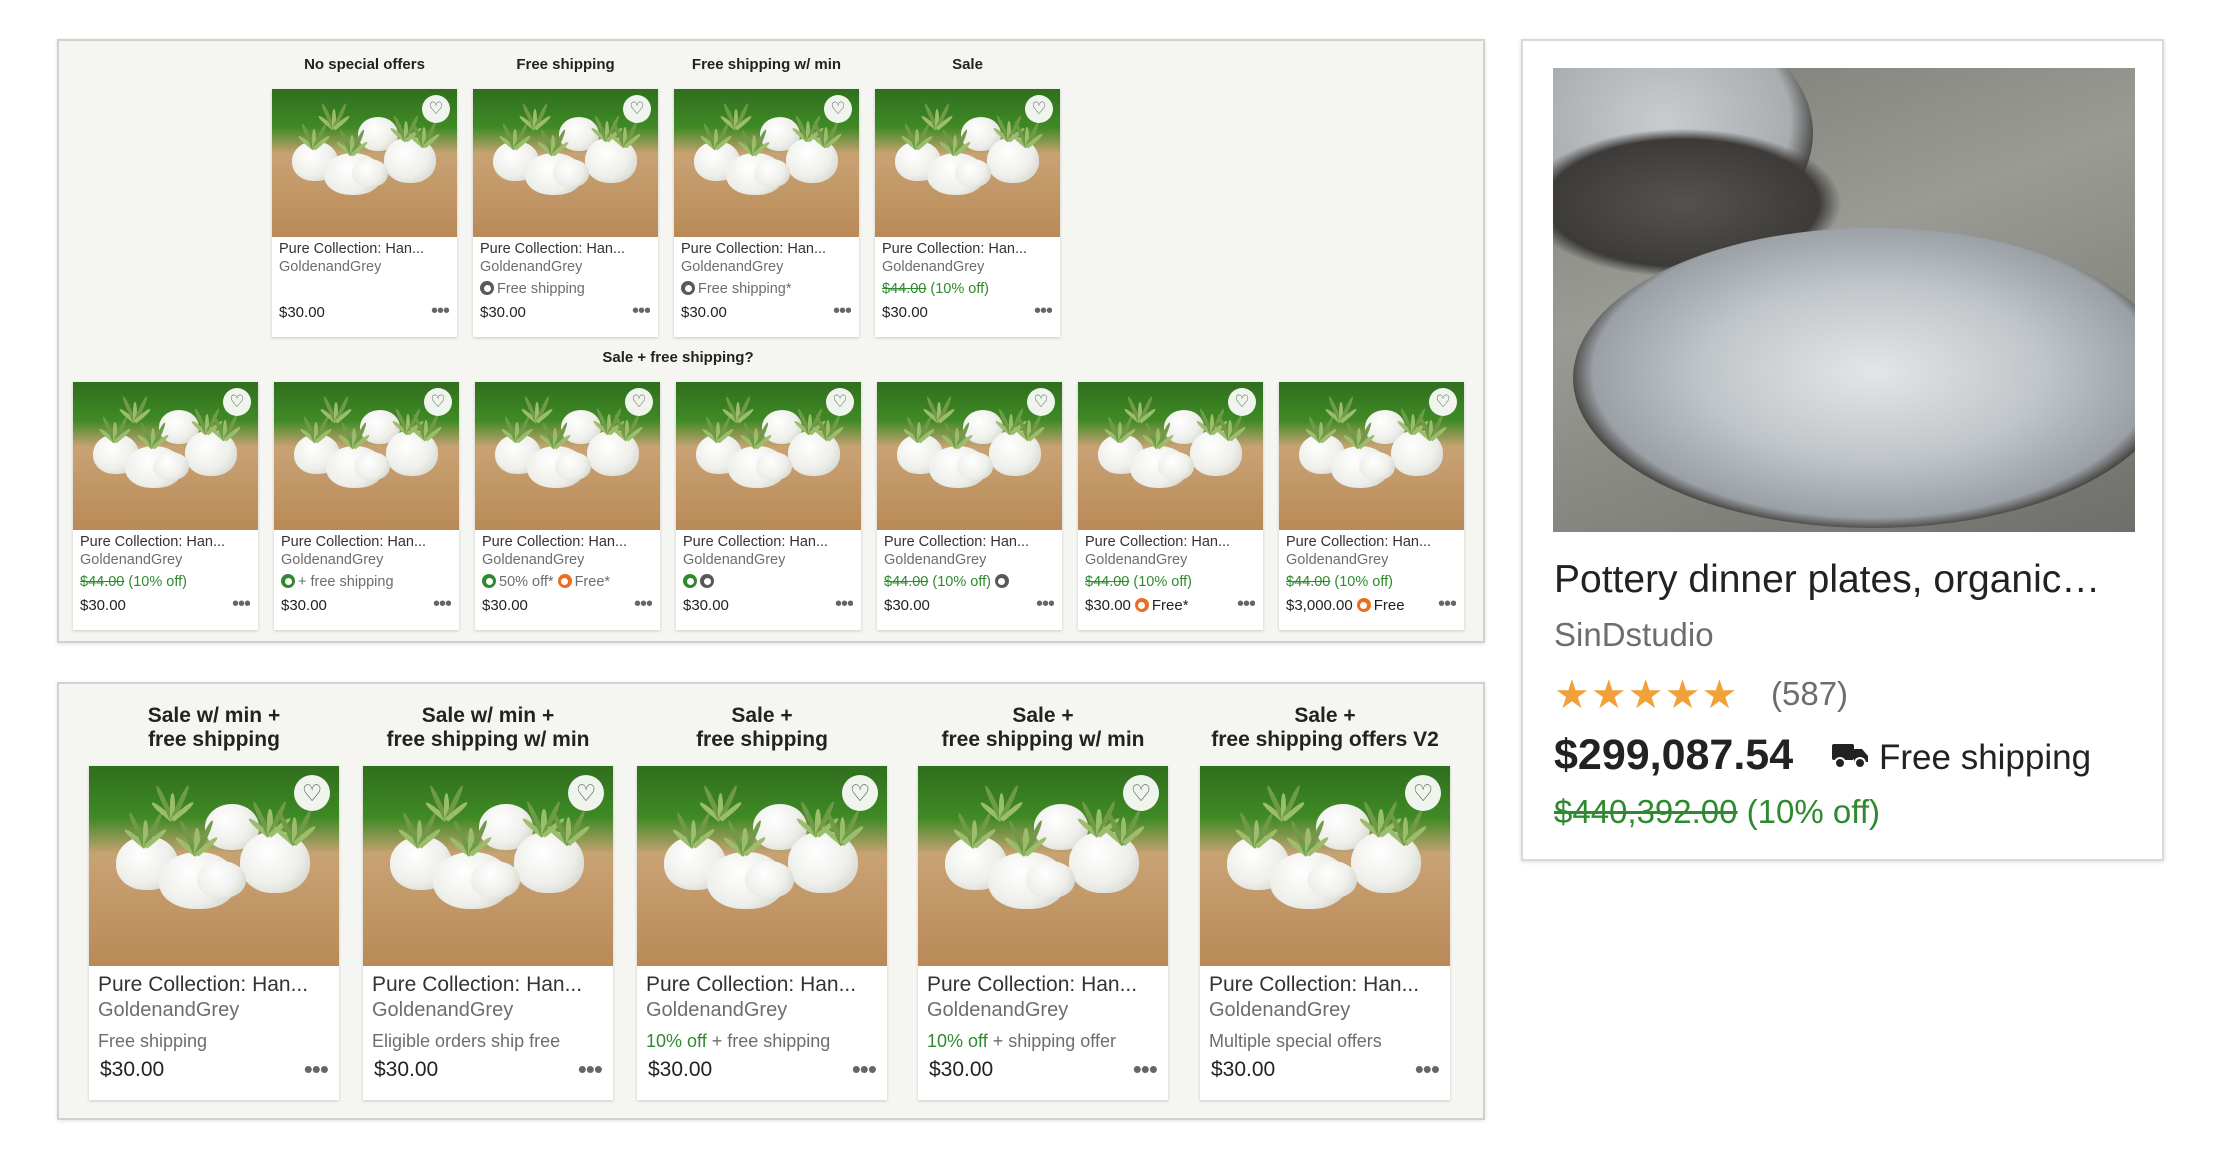 The width and height of the screenshot is (2218, 1158). Describe the element at coordinates (592, 582) in the screenshot. I see `offer-text: Free*` at that location.